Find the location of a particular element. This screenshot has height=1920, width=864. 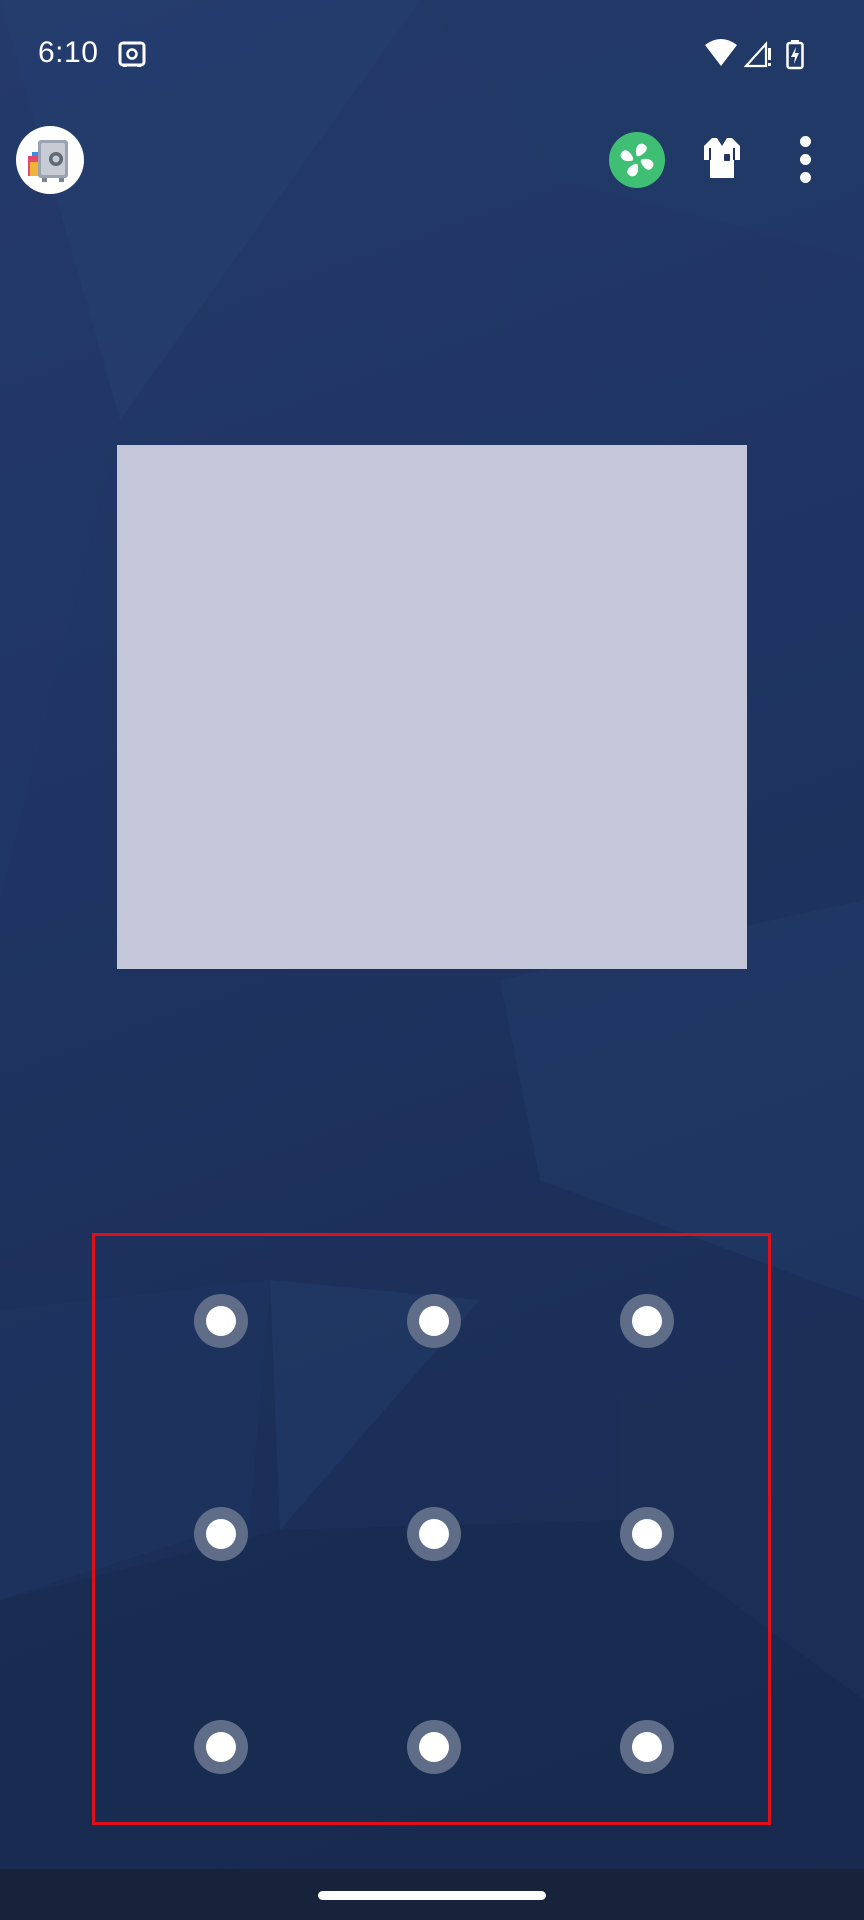

status-bar: 6:10 is located at coordinates (432, 55).